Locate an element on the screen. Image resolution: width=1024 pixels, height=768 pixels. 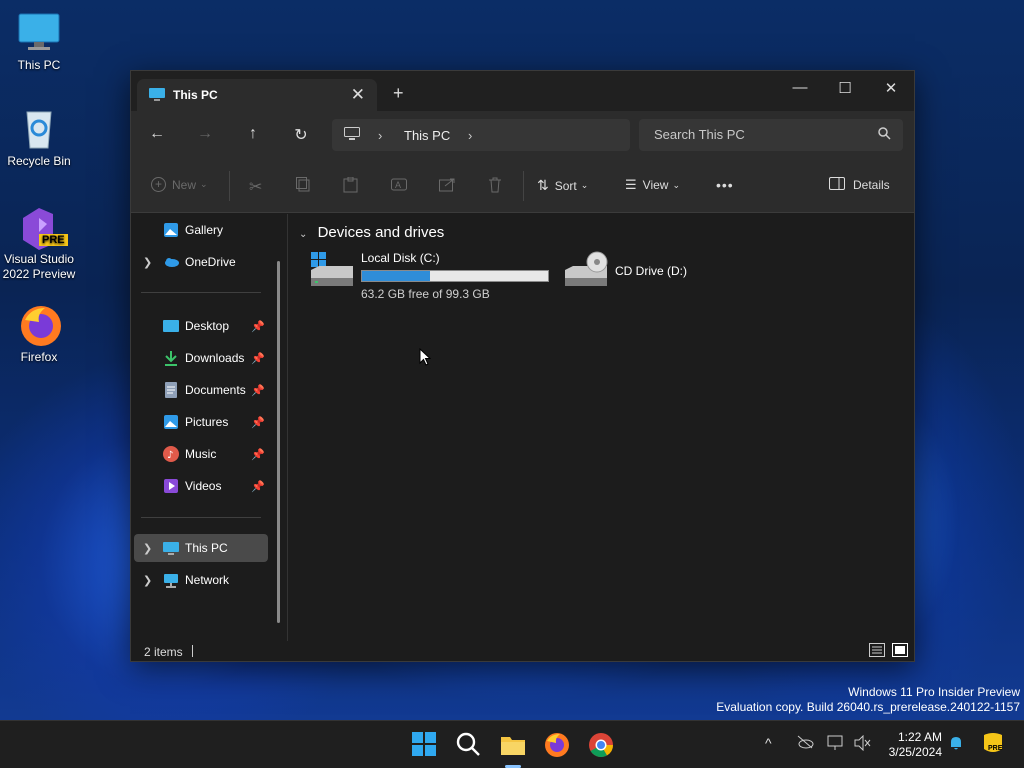
group-header-devices: ⌄ Devices and drives is located at coordinates (371, 232).